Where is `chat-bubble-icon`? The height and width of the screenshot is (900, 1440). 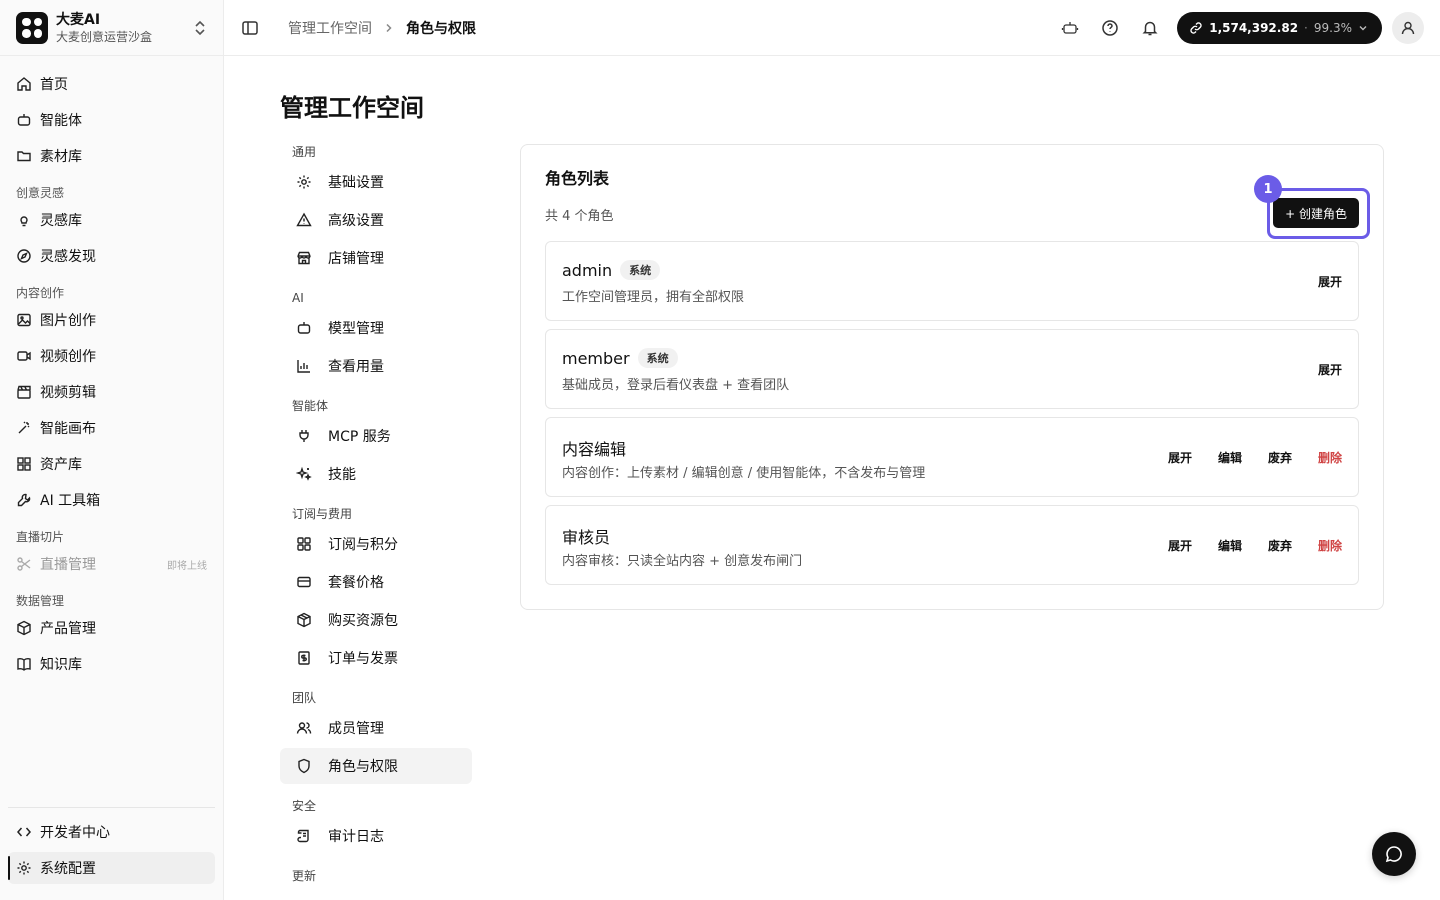
chat-bubble-icon is located at coordinates (1393, 854).